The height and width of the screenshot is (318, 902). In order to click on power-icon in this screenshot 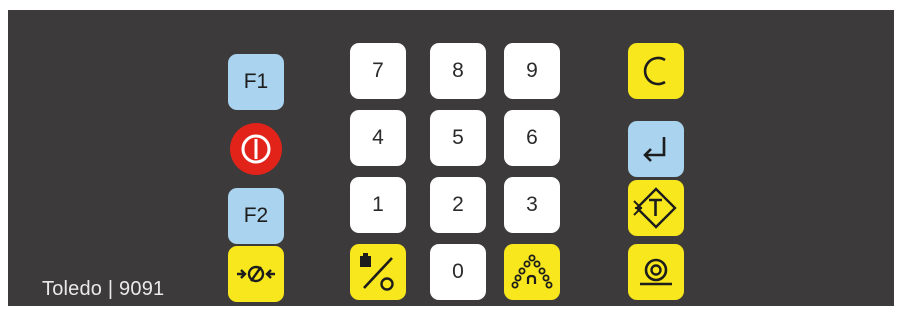, I will do `click(256, 149)`.